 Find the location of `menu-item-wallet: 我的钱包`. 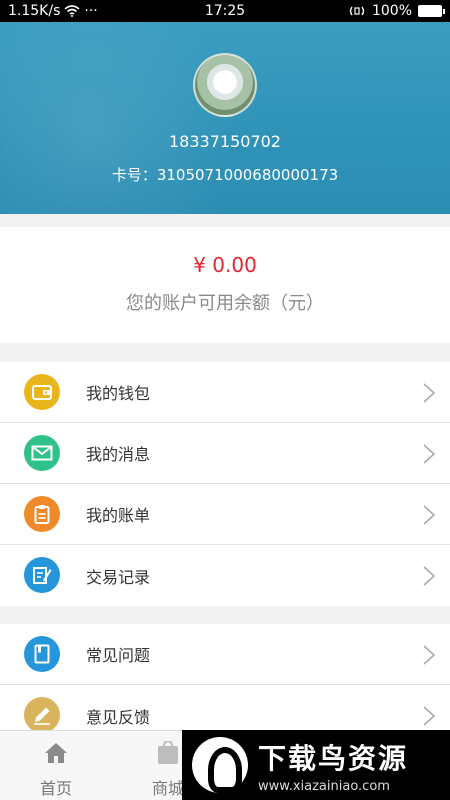

menu-item-wallet: 我的钱包 is located at coordinates (225, 392).